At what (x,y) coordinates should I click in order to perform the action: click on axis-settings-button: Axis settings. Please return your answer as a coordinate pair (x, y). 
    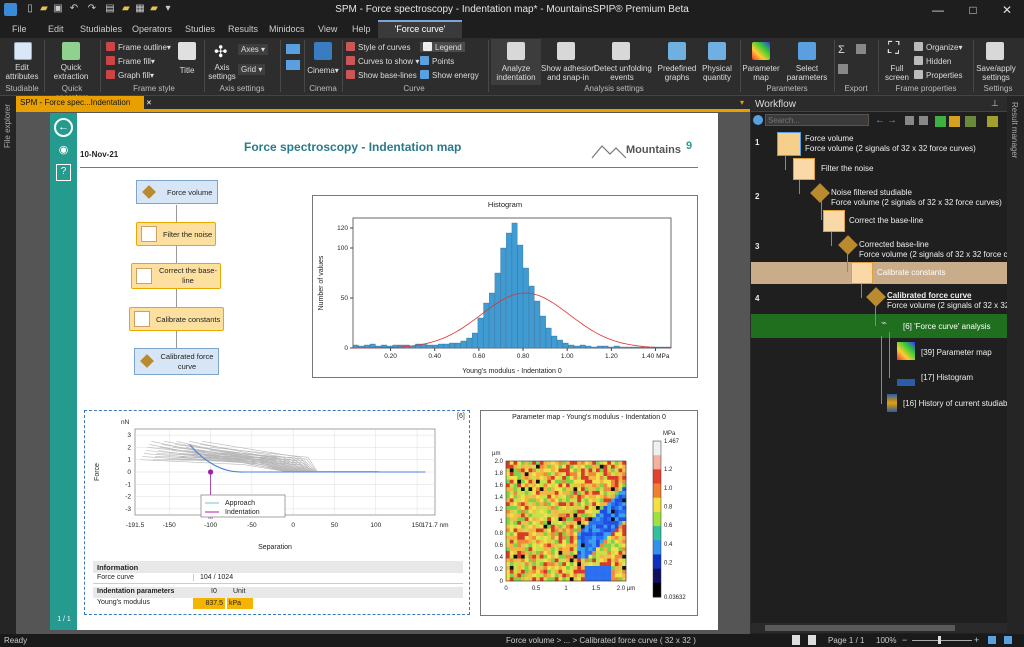
    Looking at the image, I should click on (222, 72).